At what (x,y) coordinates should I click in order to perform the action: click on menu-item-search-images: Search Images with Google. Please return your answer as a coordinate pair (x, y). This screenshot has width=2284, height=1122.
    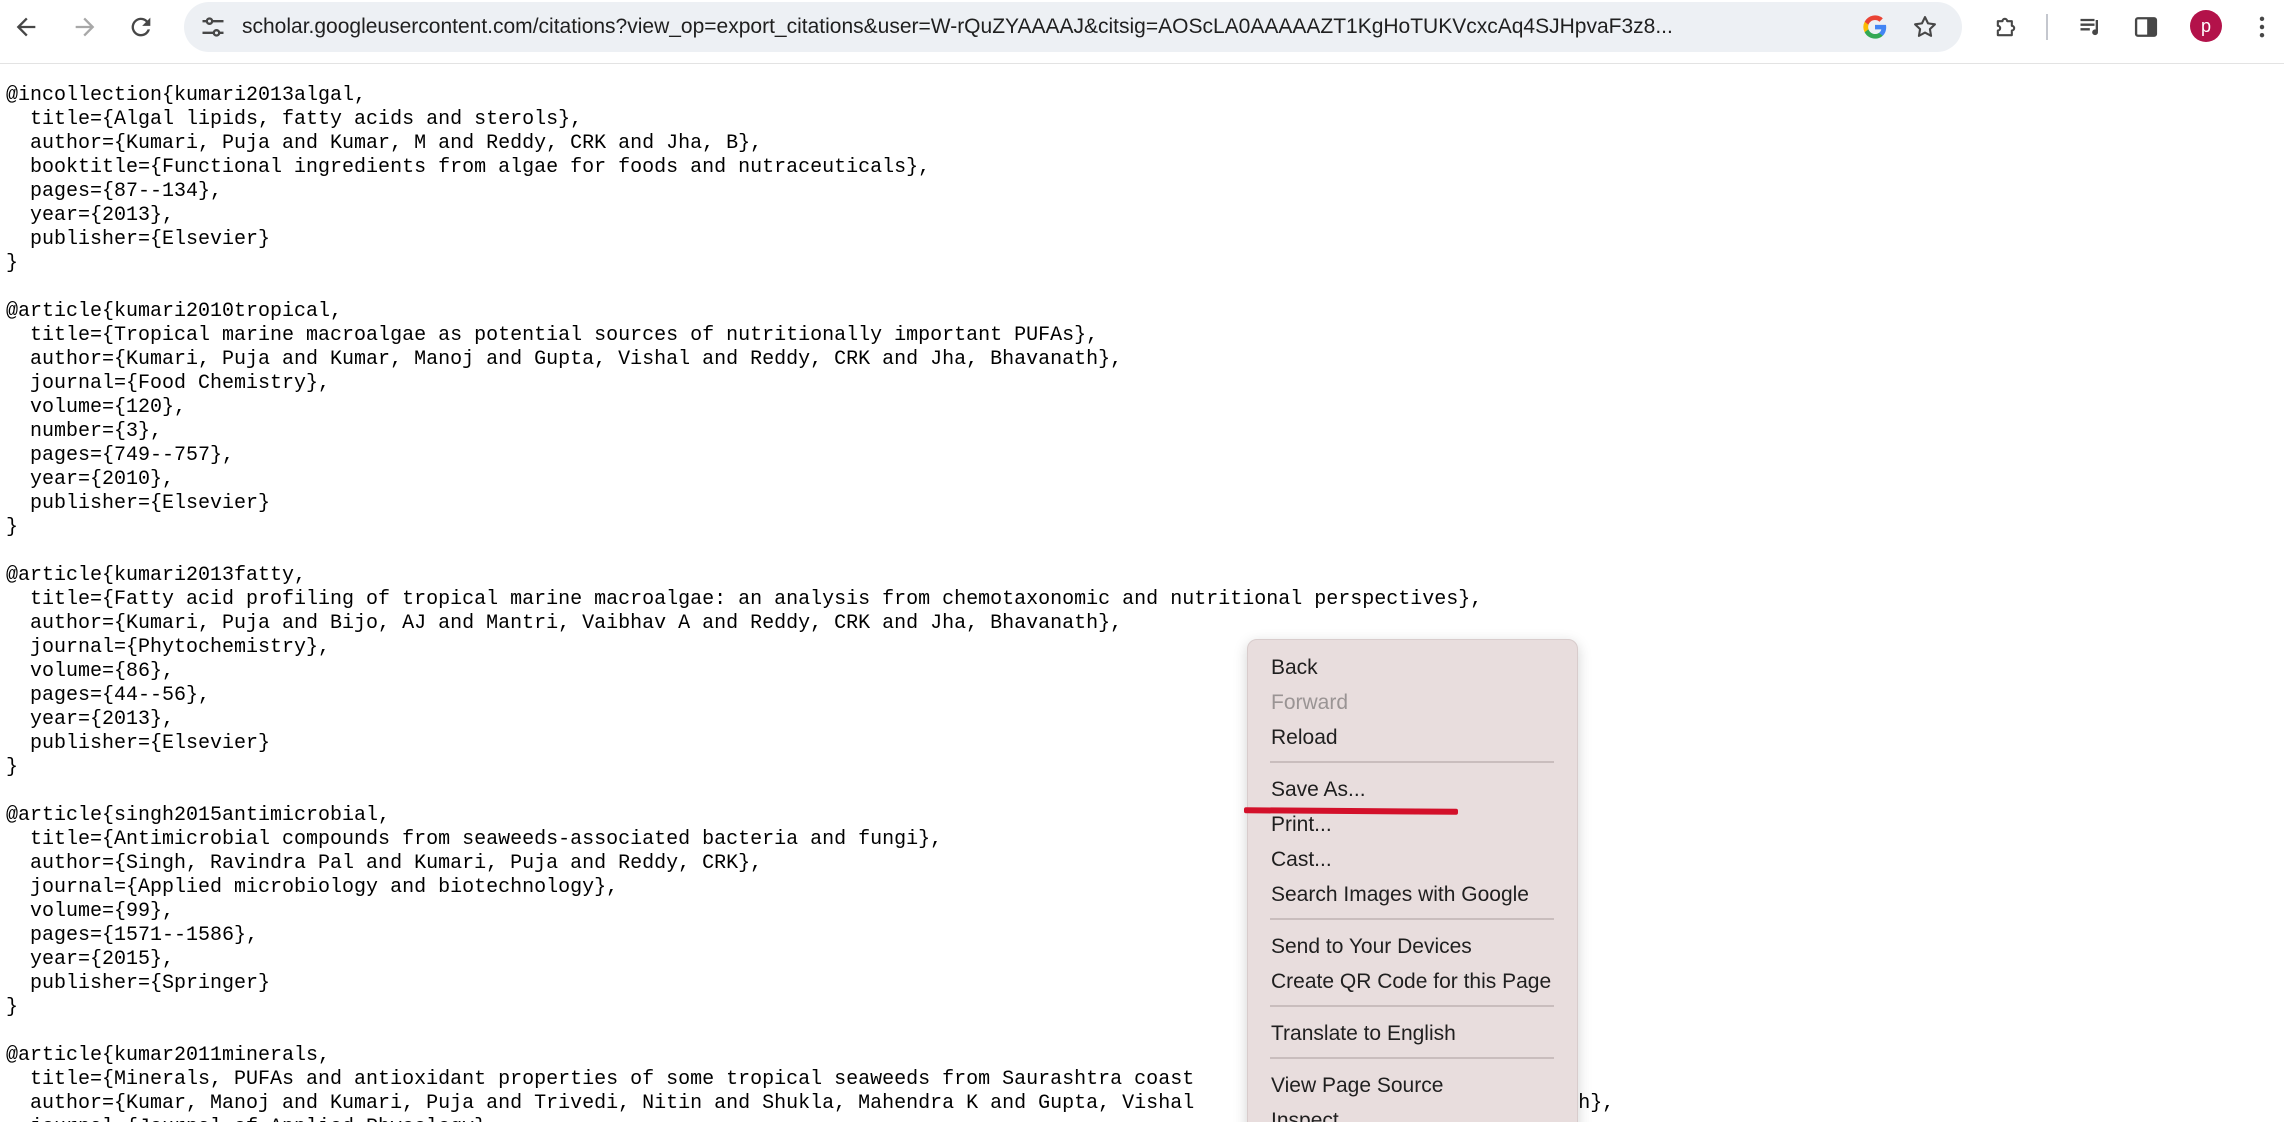
    Looking at the image, I should click on (1400, 895).